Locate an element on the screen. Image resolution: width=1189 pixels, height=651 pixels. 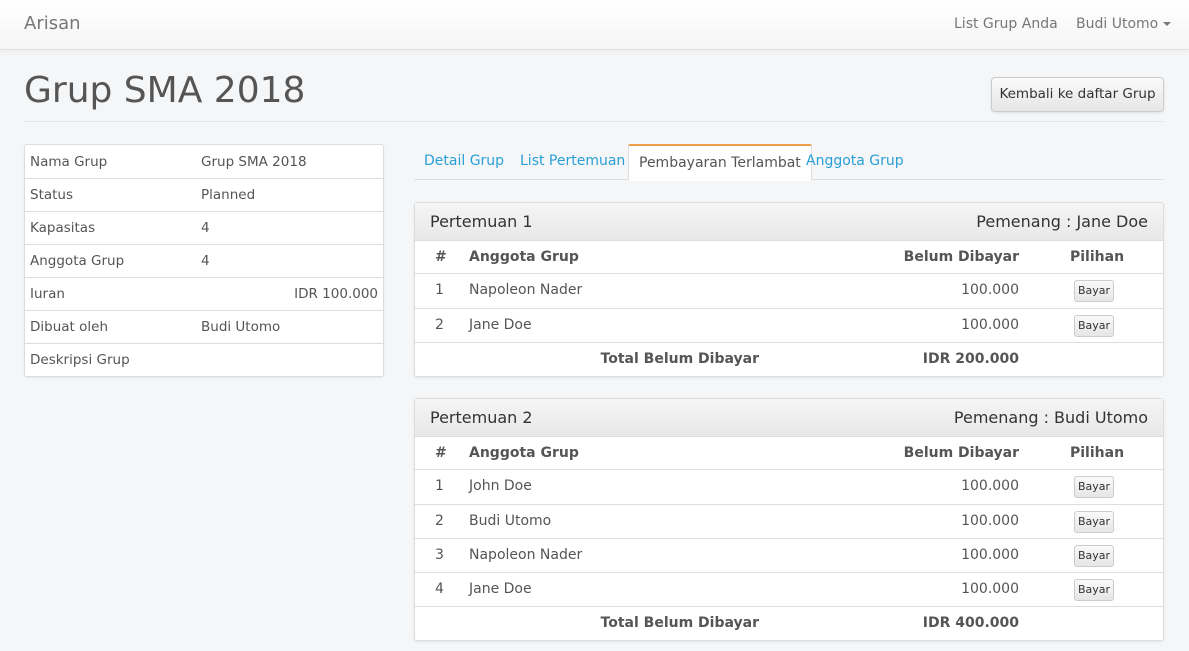
tab-list-pertemuan: List Pertemuan is located at coordinates (572, 162).